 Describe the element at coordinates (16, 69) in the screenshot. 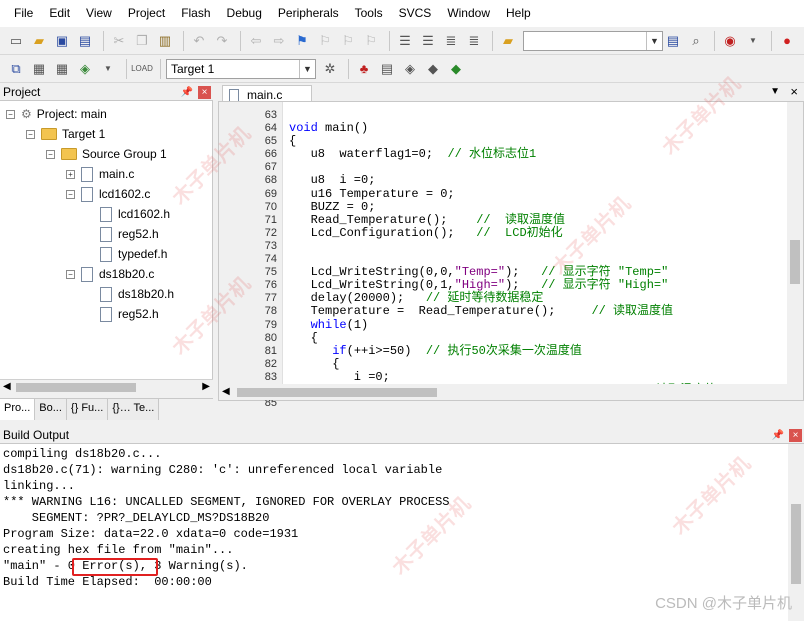

I see `translate-icon: ⧉` at that location.